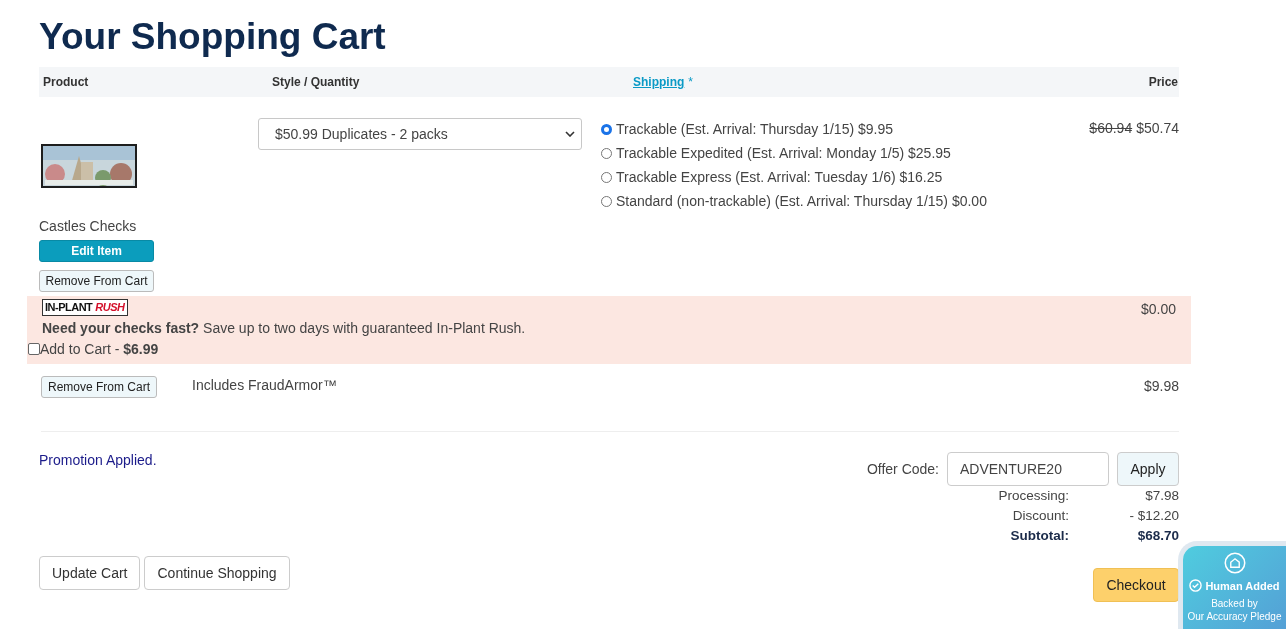 This screenshot has height=629, width=1286. I want to click on column-header: Style / Quantity, so click(316, 82).